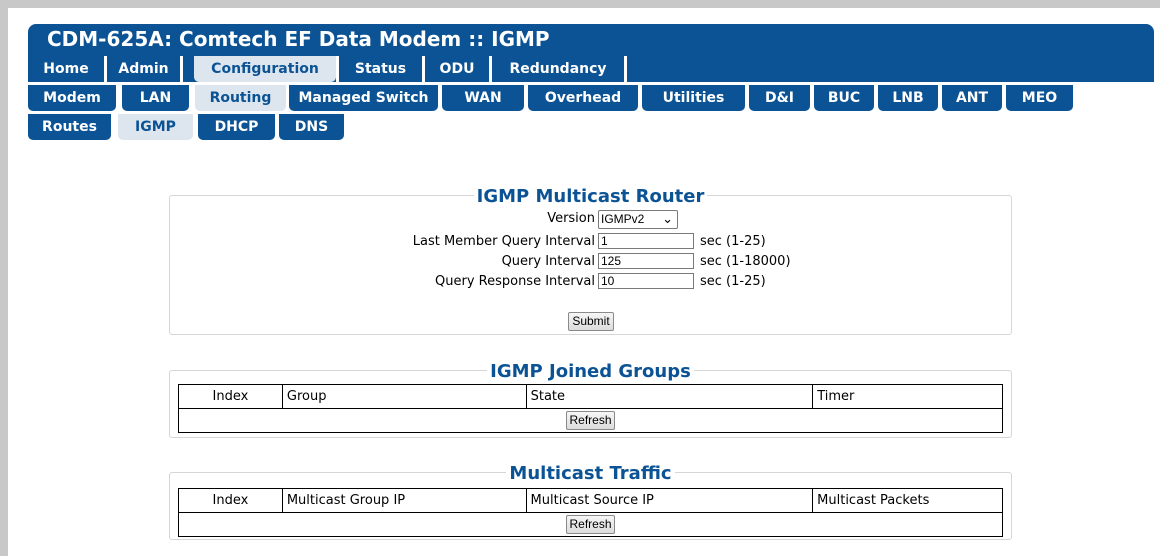  Describe the element at coordinates (503, 241) in the screenshot. I see `last-member-query-label: Last Member Query Interval` at that location.